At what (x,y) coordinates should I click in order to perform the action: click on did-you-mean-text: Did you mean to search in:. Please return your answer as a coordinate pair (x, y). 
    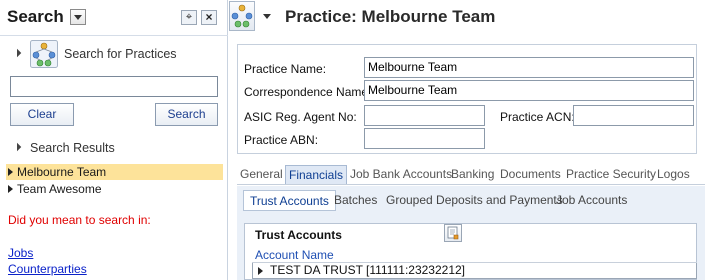
    Looking at the image, I should click on (79, 220).